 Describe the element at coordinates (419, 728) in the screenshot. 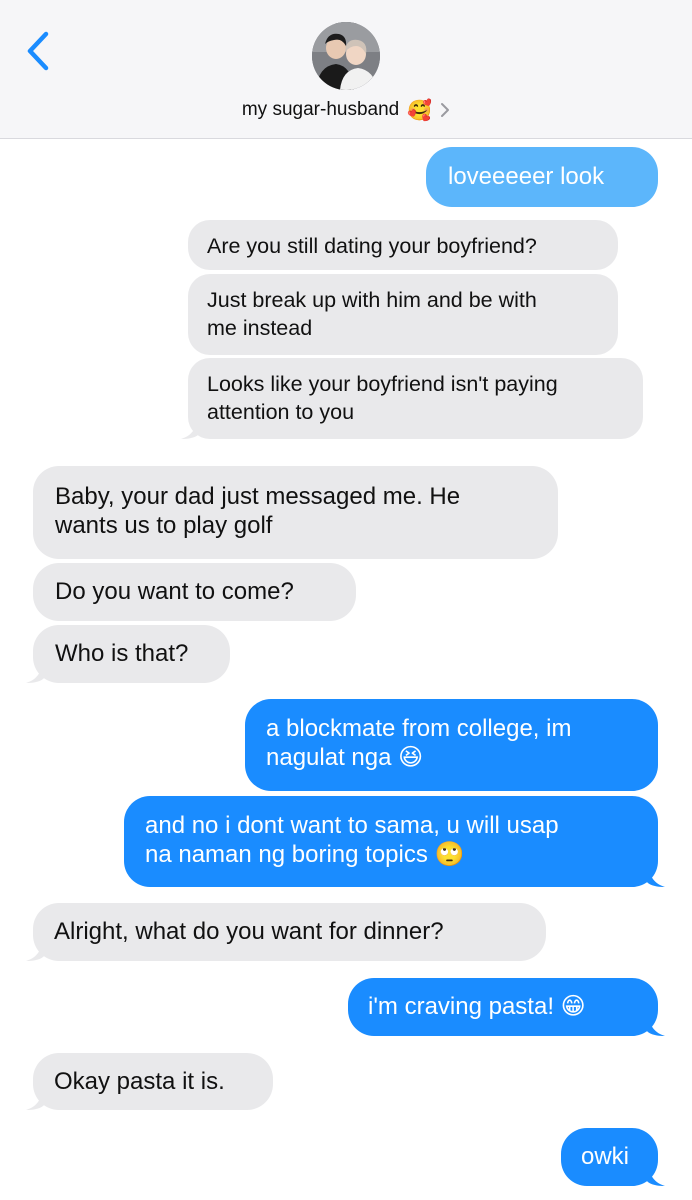

I see `message-text-line: a blockmate from college, im` at that location.